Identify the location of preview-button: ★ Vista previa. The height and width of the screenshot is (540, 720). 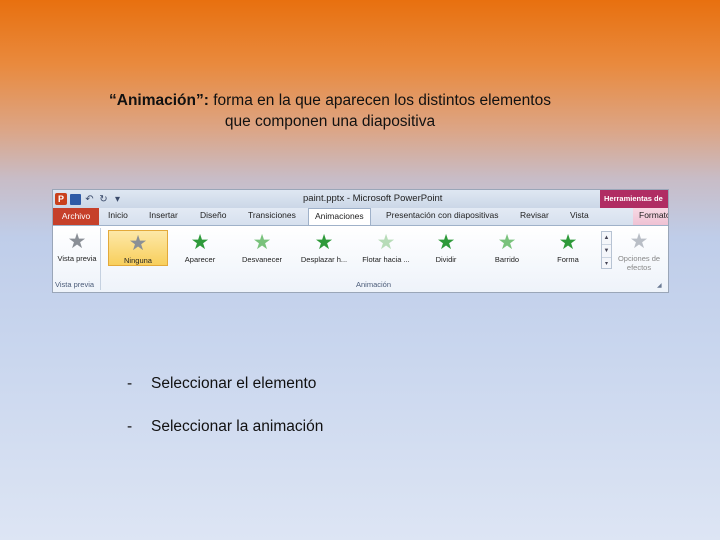
(77, 246).